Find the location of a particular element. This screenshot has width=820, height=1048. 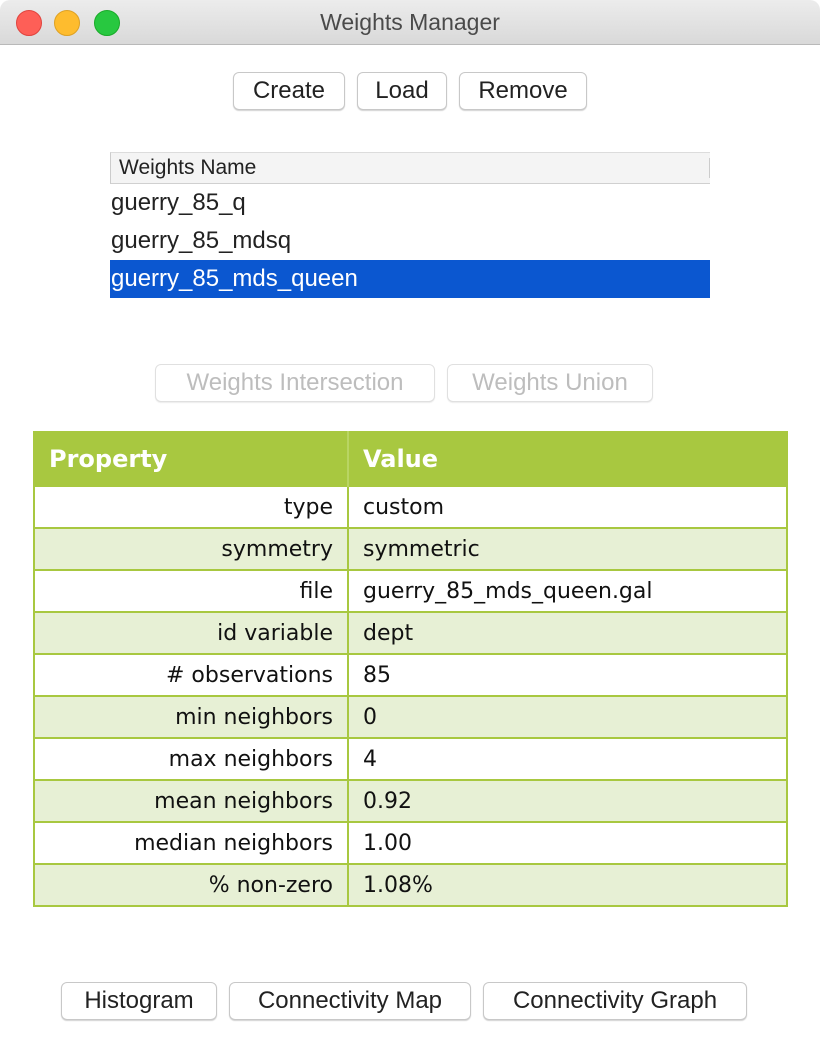

table-row: median neighbors 1.00 is located at coordinates (410, 843).